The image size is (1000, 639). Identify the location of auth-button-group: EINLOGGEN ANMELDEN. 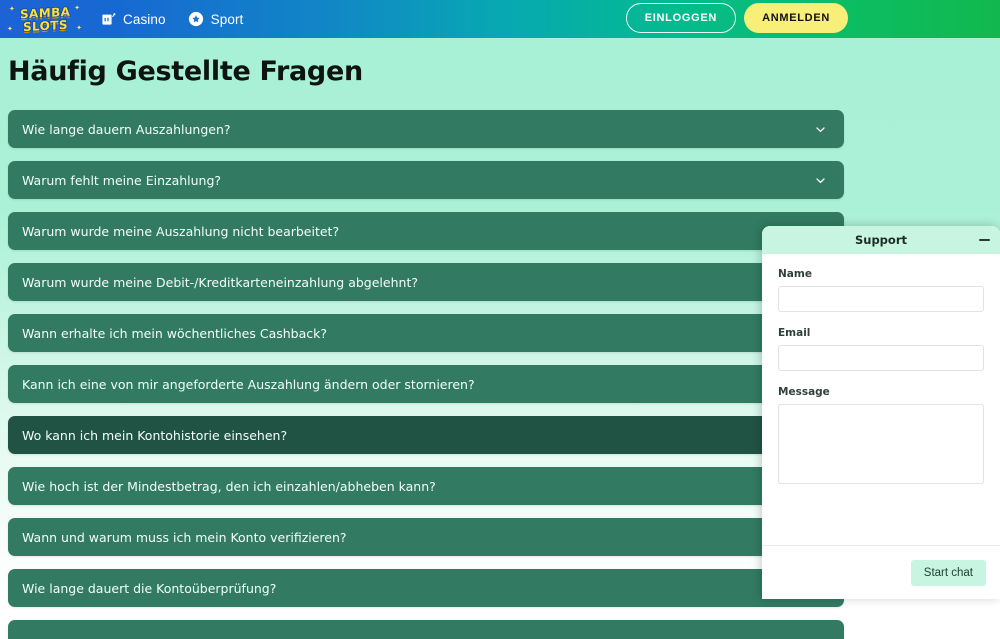
(736, 18).